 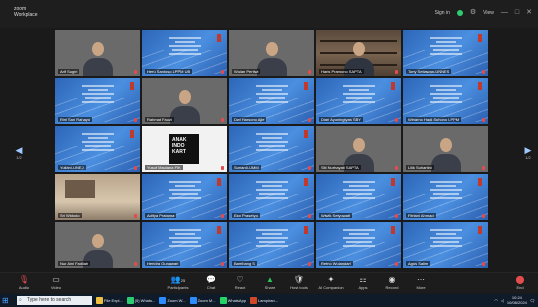 I want to click on shield-icon: 🛡, so click(x=299, y=279).